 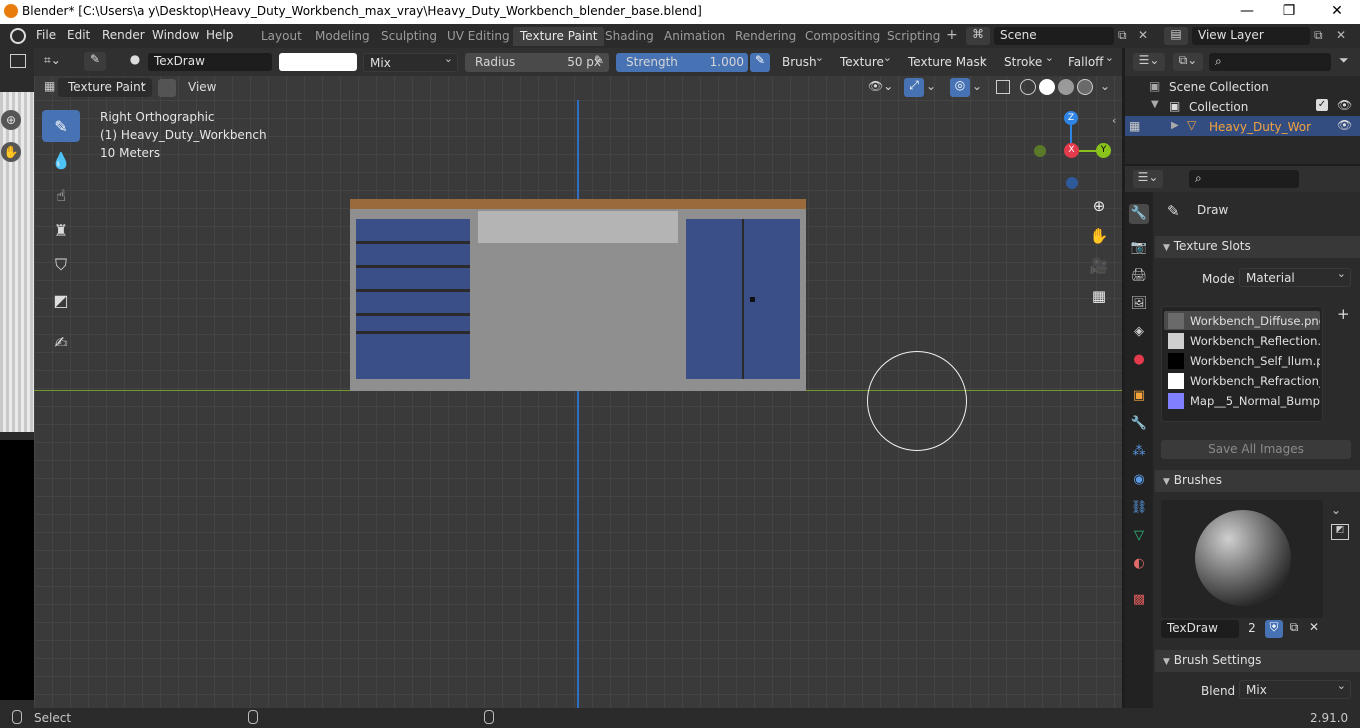 I want to click on outliner-type-icon: ☰⌄, so click(x=1149, y=62).